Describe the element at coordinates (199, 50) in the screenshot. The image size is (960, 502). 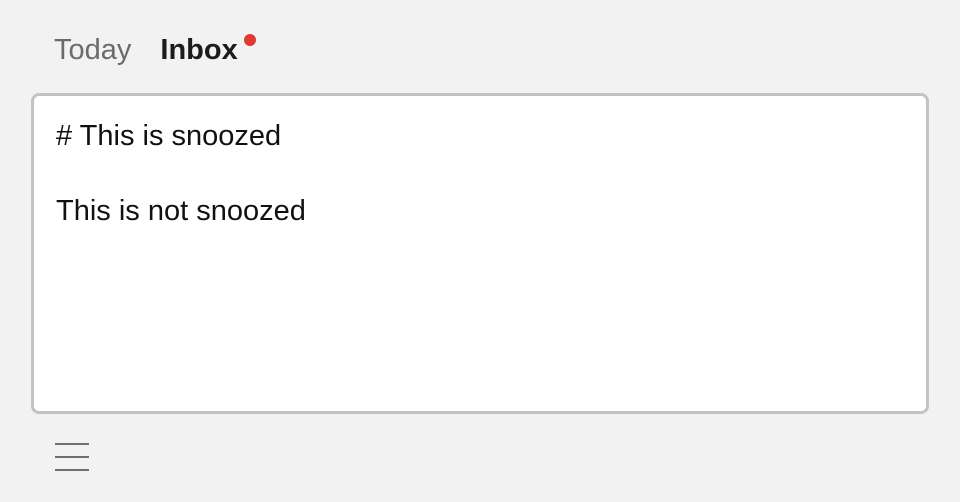
I see `tab-inbox-label: Inbox` at that location.